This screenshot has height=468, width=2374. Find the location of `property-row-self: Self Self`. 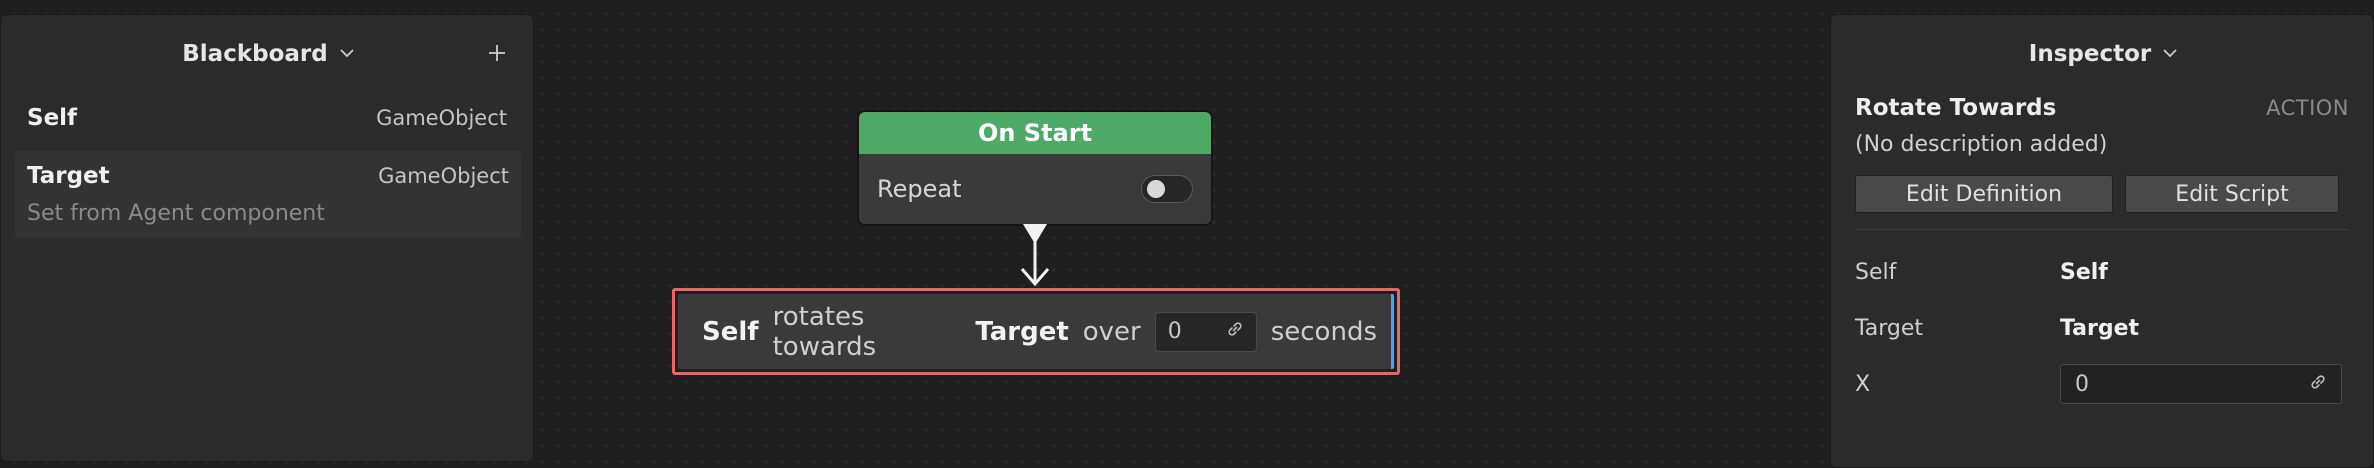

property-row-self: Self Self is located at coordinates (2102, 272).